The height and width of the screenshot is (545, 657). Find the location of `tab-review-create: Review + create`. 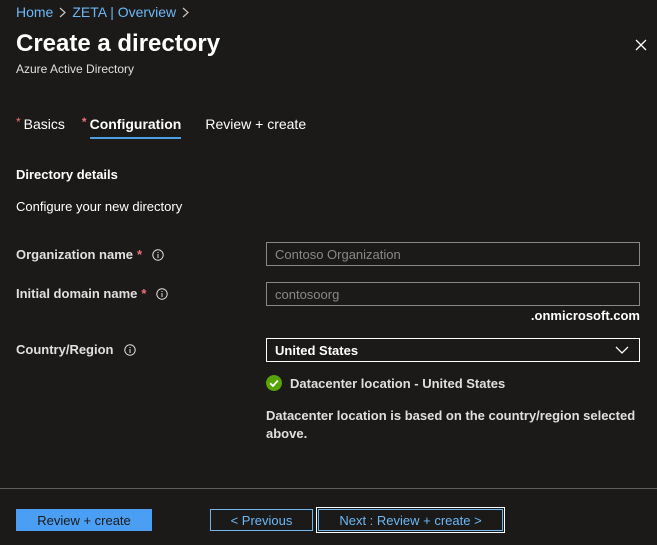

tab-review-create: Review + create is located at coordinates (255, 127).